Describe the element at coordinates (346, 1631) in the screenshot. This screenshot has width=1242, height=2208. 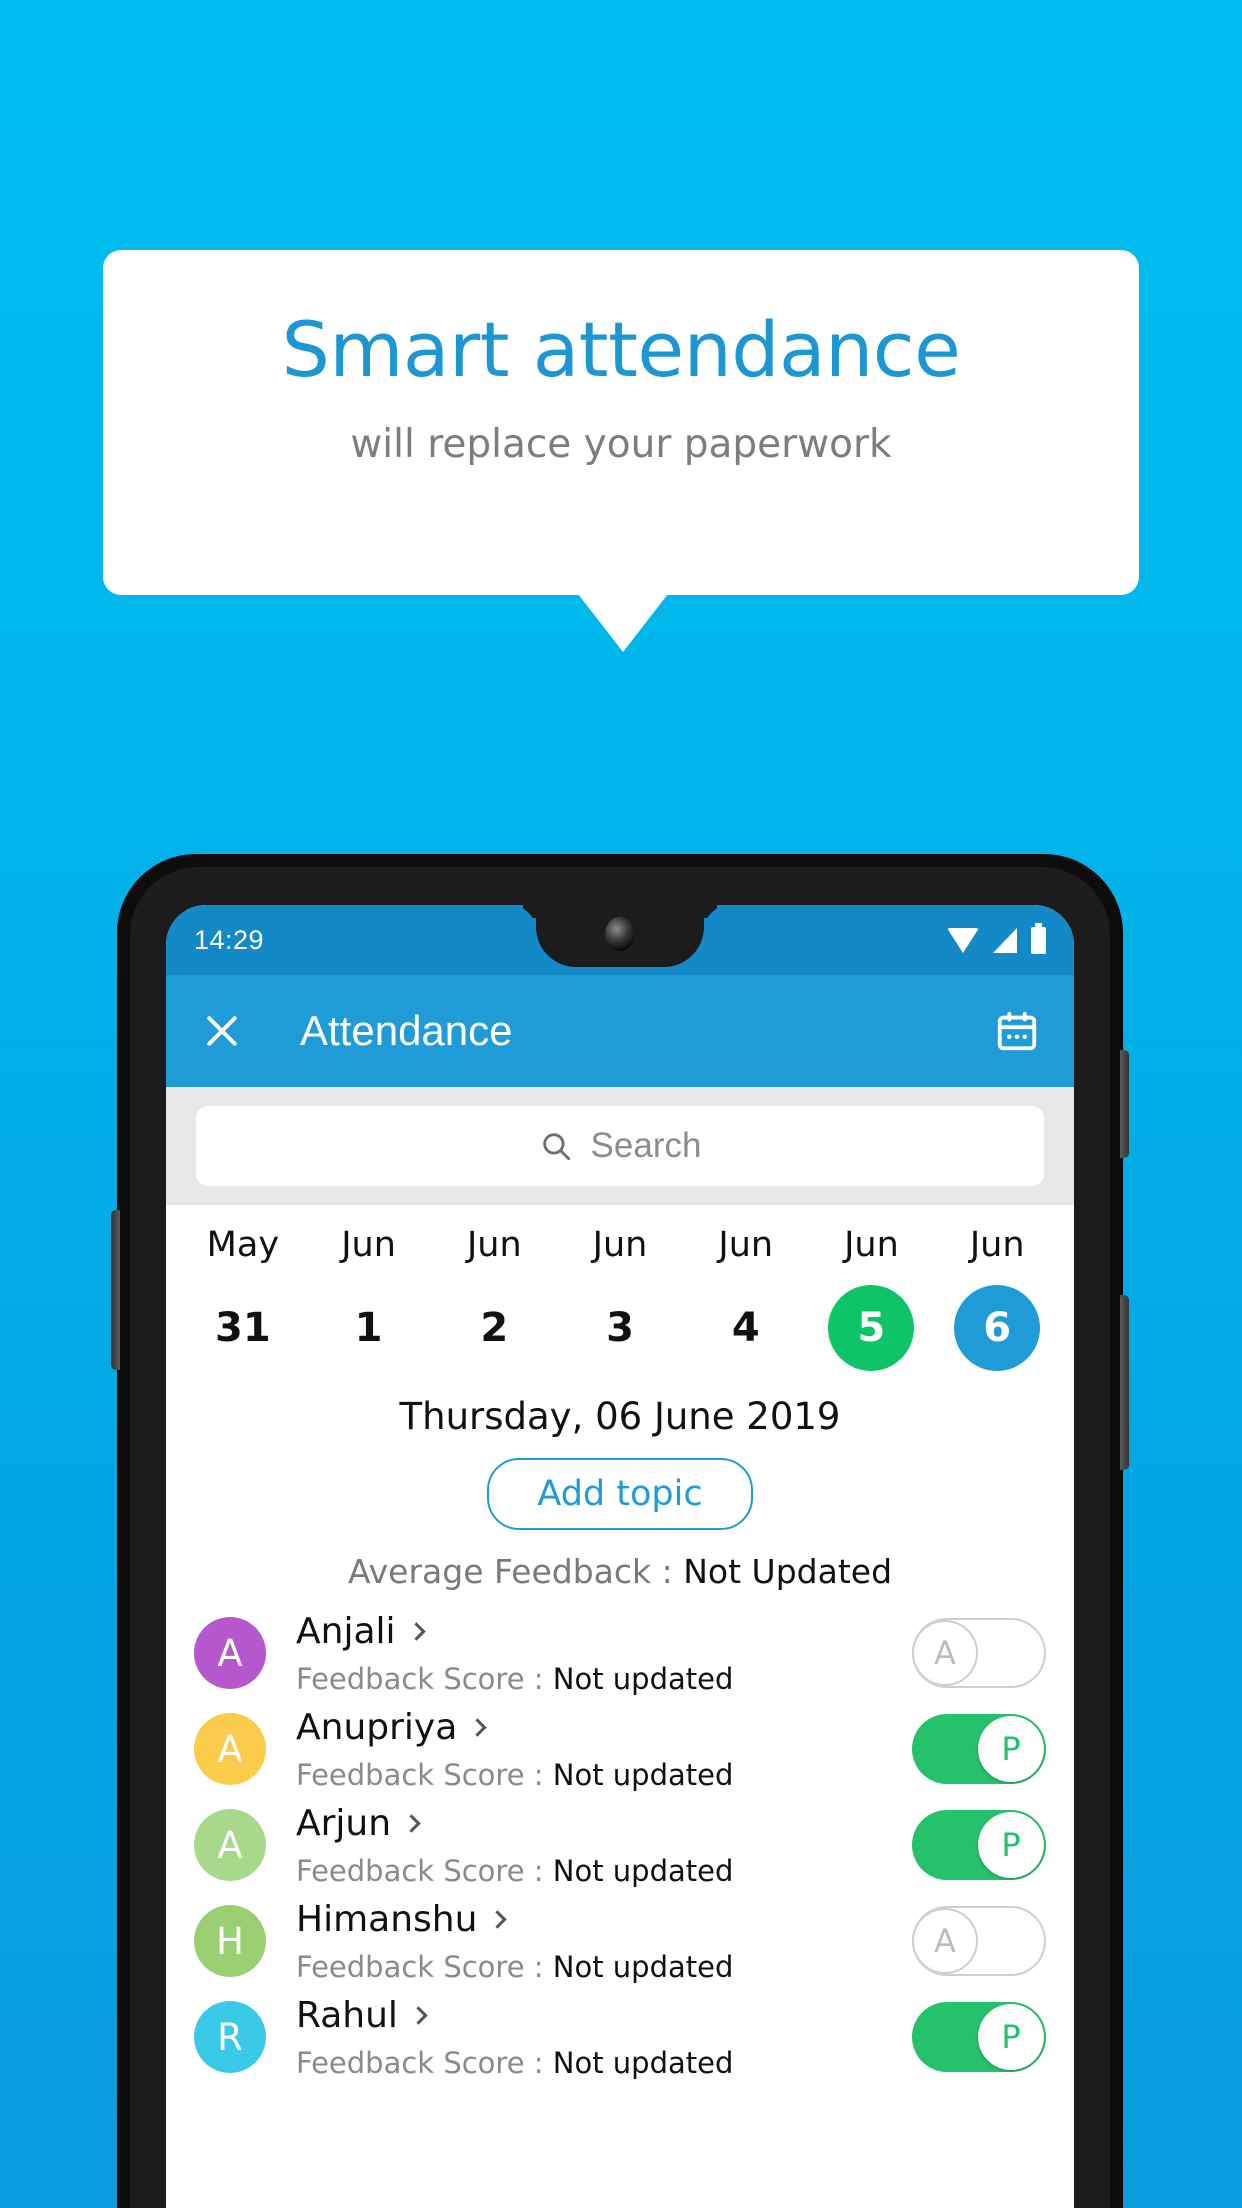
I see `student-name: Anjali` at that location.